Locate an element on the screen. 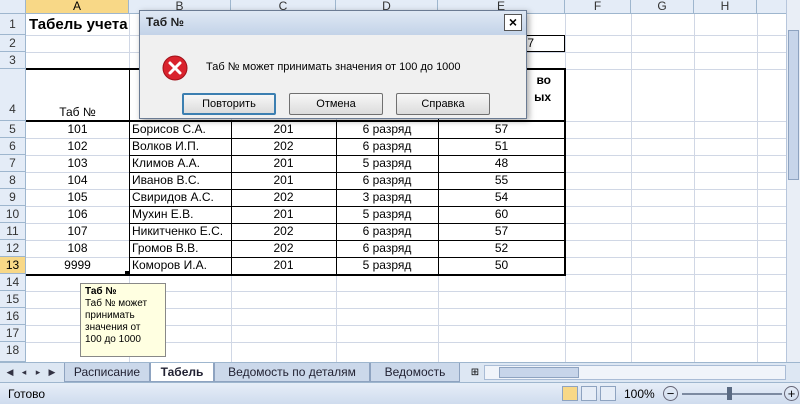 Image resolution: width=800 pixels, height=404 pixels. cell-tab: 106 is located at coordinates (77, 214).